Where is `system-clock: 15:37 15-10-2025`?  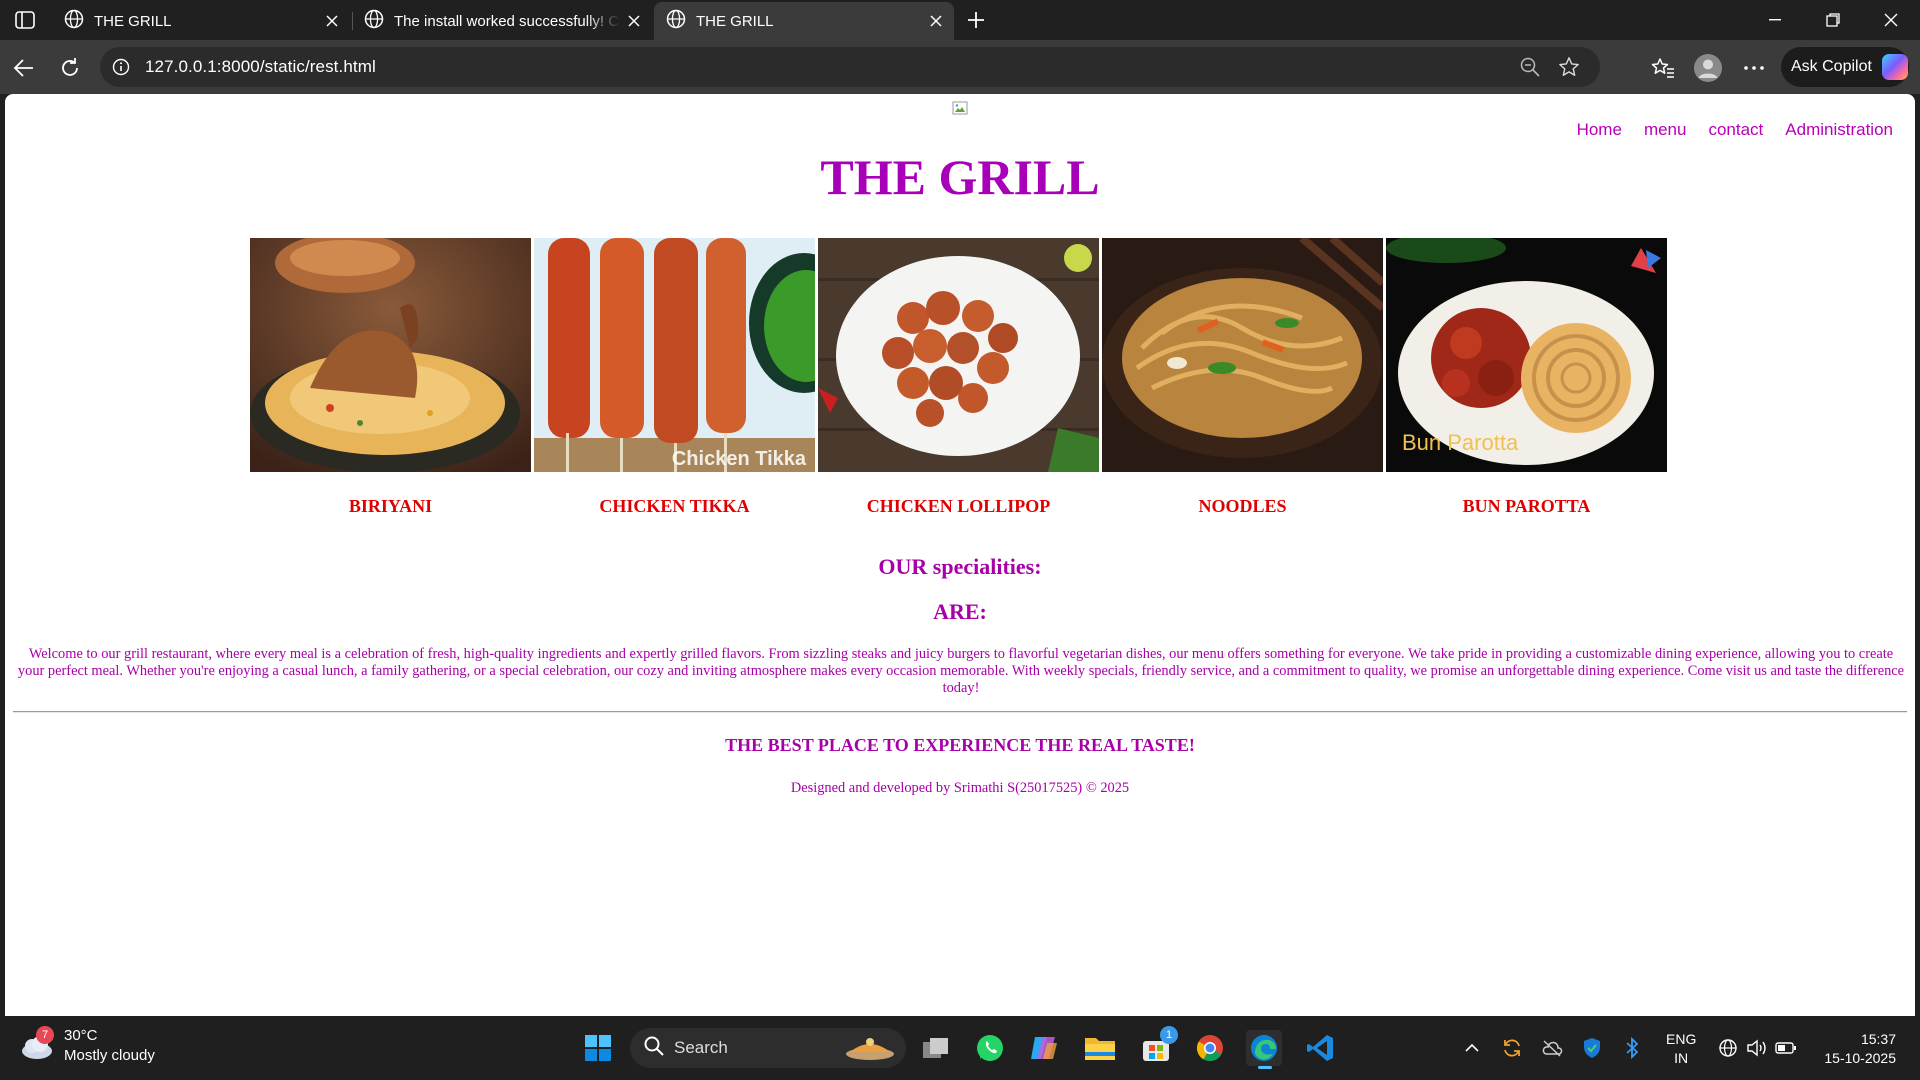
system-clock: 15:37 15-10-2025 is located at coordinates (1853, 1049).